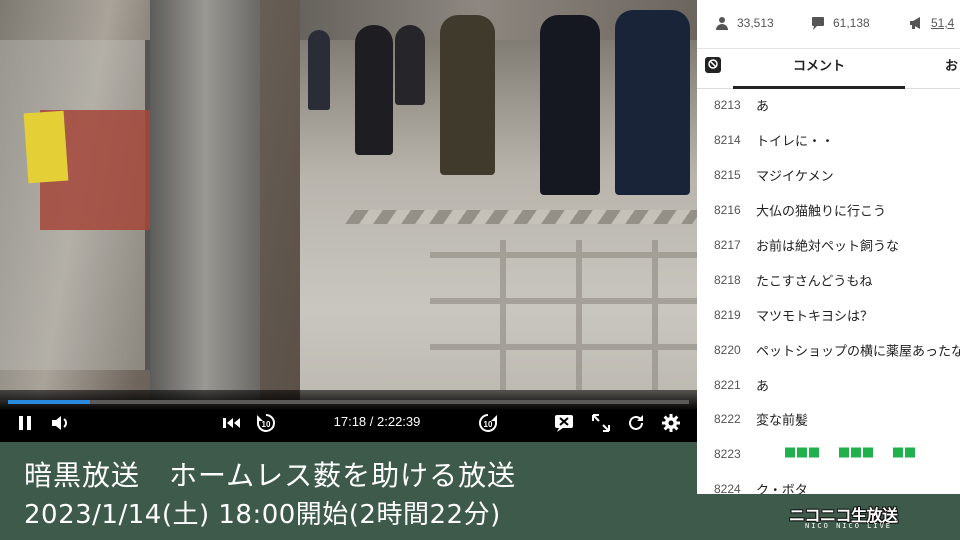 The width and height of the screenshot is (960, 540). I want to click on comment-text: 大仏の猫触りに行こう, so click(821, 212).